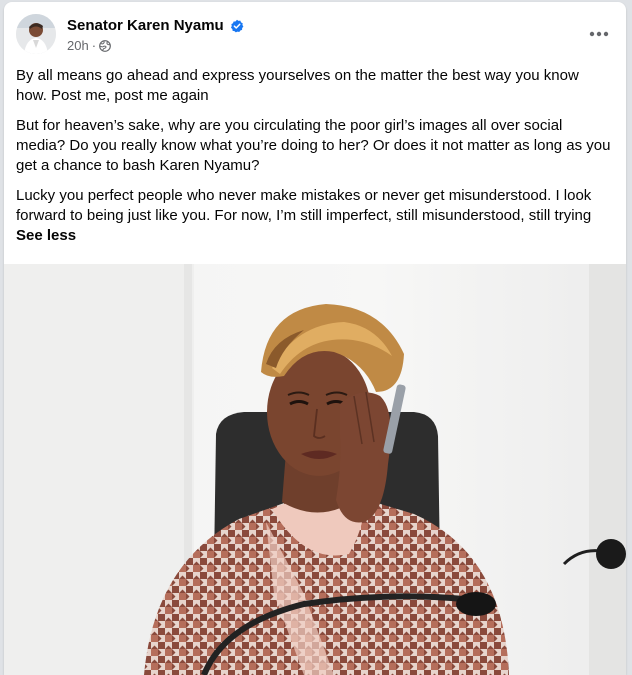  I want to click on avatar-image, so click(36, 34).